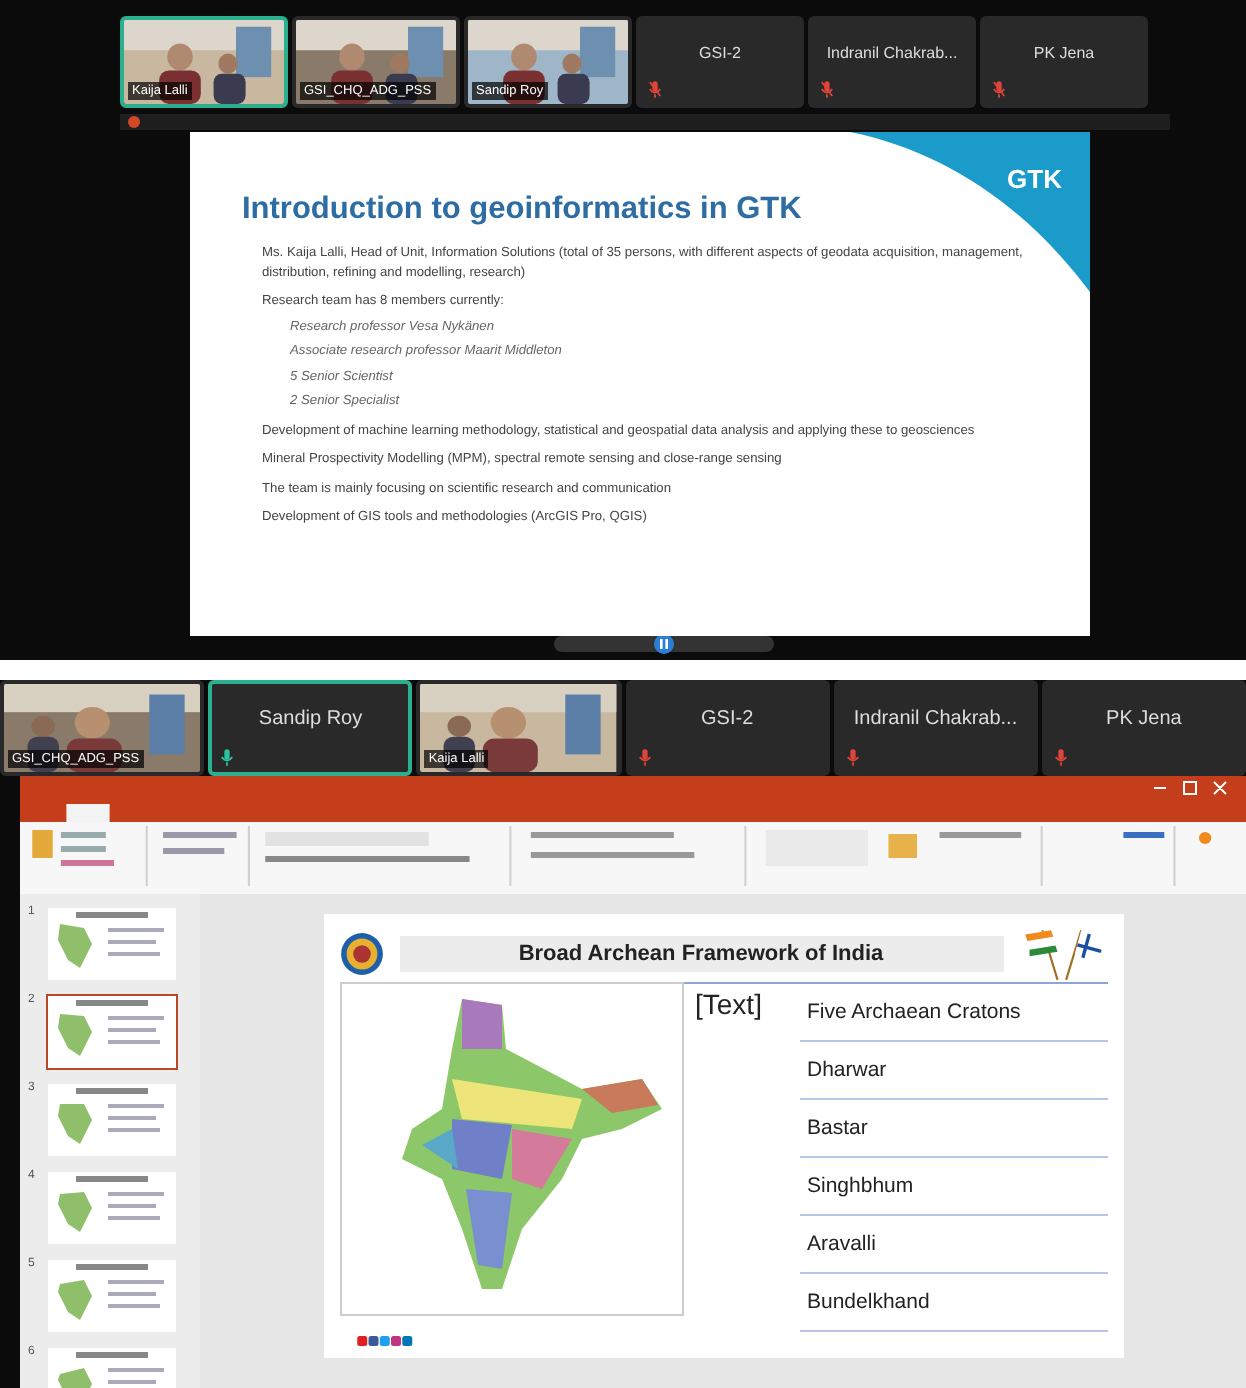 The width and height of the screenshot is (1246, 1388). I want to click on participant-tile: Sandip Roy, so click(310, 728).